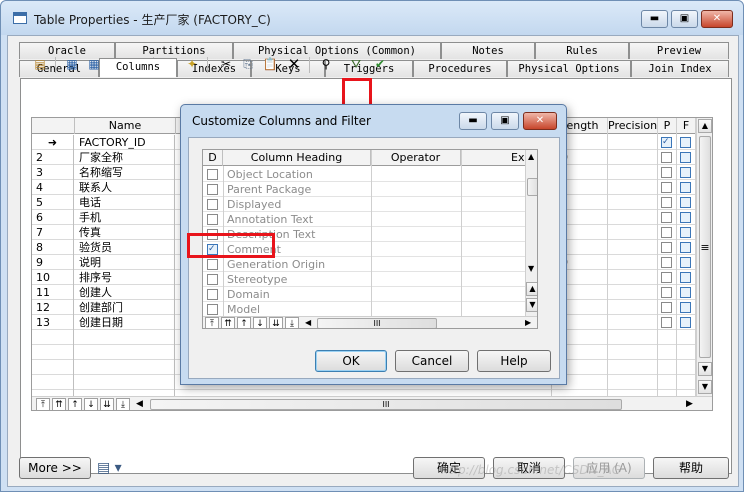 Image resolution: width=744 pixels, height=492 pixels. Describe the element at coordinates (125, 277) in the screenshot. I see `column-name-cell: 排序号` at that location.